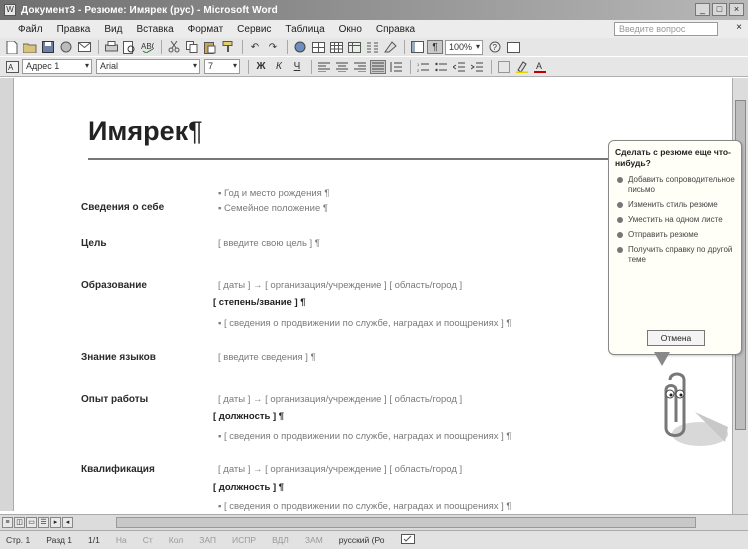  Describe the element at coordinates (210, 47) in the screenshot. I see `paste-icon` at that location.